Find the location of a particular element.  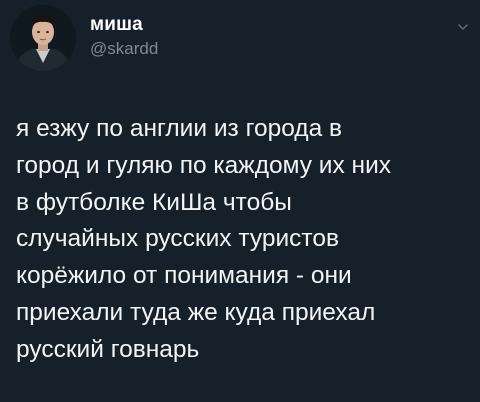

author-handle: @skardd is located at coordinates (124, 49).